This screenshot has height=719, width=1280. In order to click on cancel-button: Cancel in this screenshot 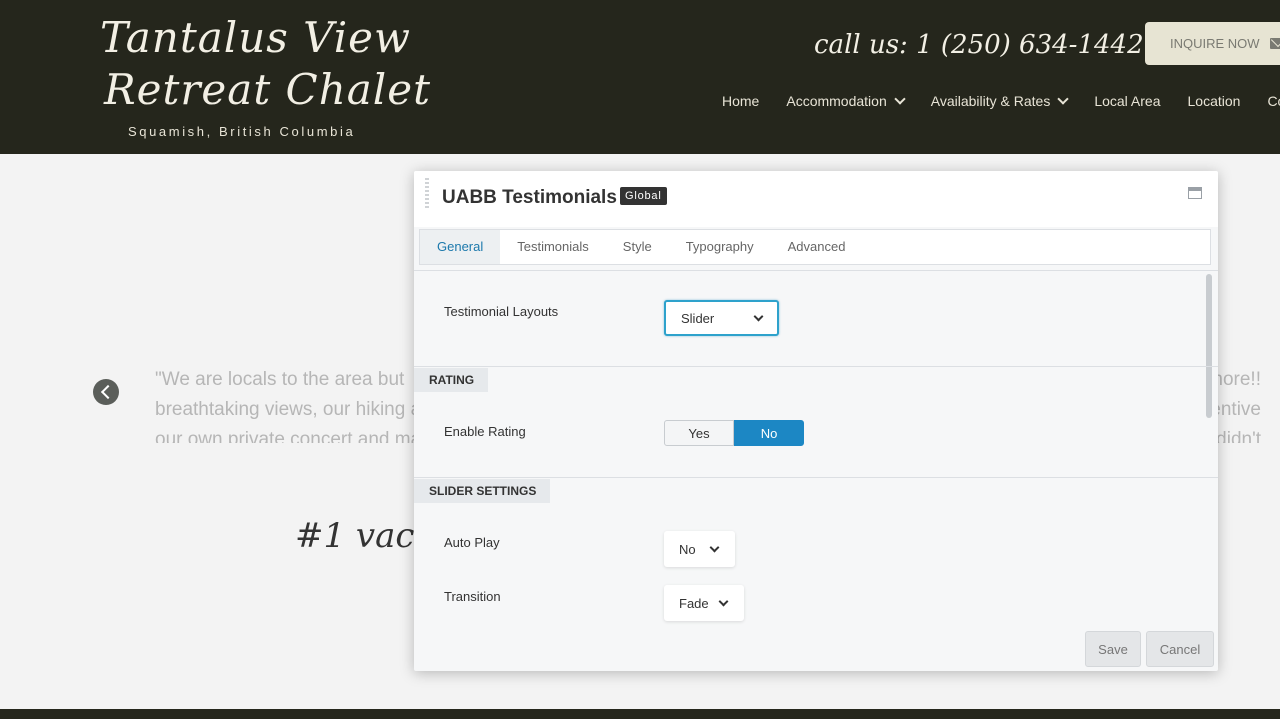, I will do `click(1180, 649)`.